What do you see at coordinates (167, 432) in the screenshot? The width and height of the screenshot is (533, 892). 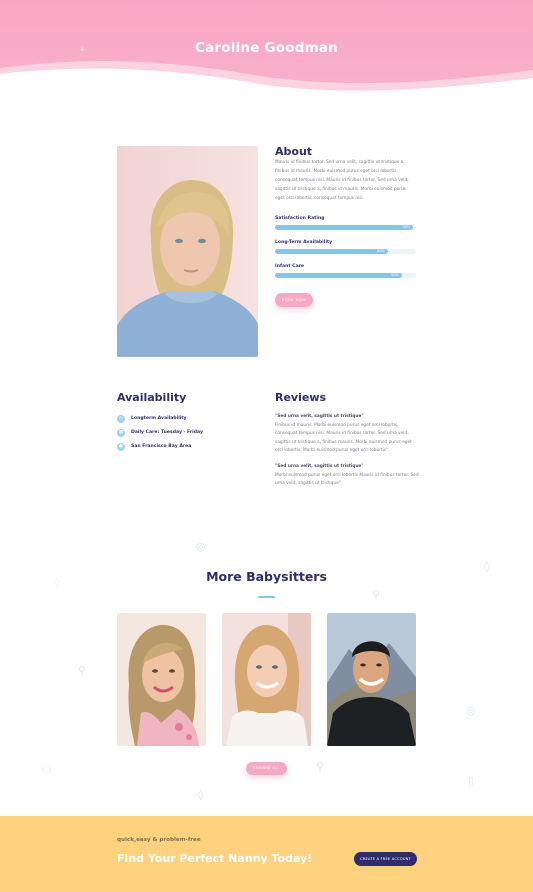 I see `availability-text: Daily Care: Tuesday - Friday` at bounding box center [167, 432].